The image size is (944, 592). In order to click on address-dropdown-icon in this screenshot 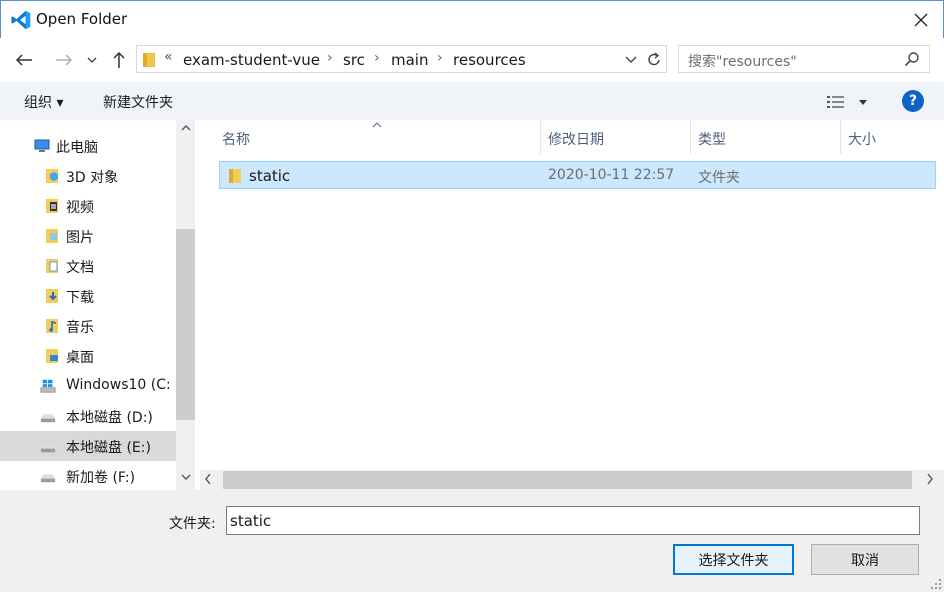, I will do `click(631, 59)`.